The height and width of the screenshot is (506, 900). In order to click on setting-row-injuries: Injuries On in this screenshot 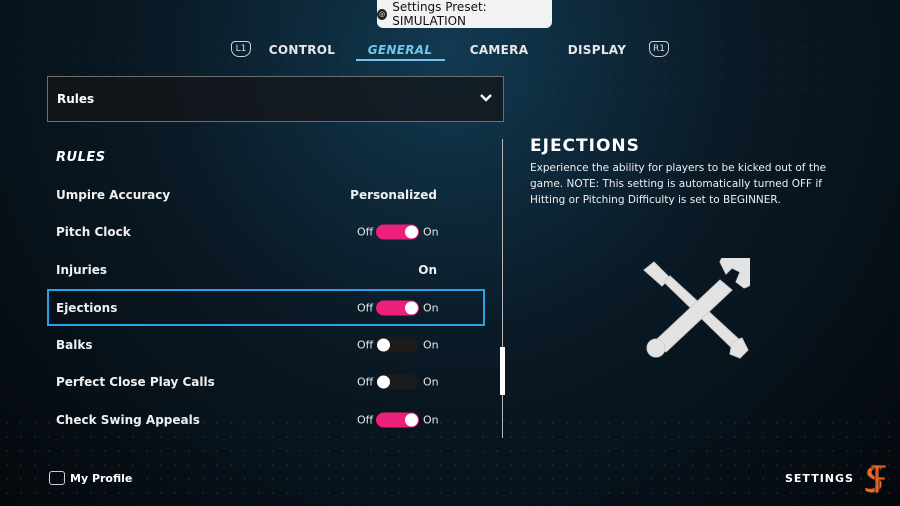, I will do `click(266, 270)`.